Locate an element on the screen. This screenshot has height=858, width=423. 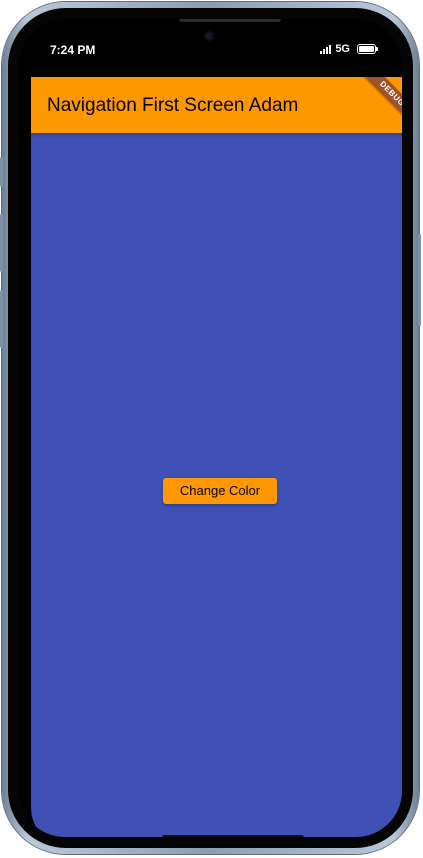
status-indicators: 5G is located at coordinates (349, 49).